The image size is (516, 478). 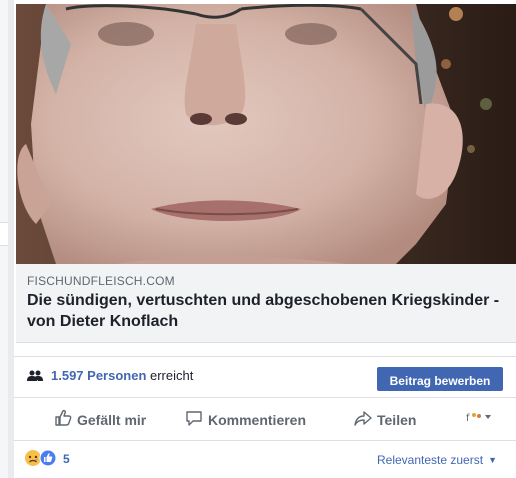 What do you see at coordinates (440, 379) in the screenshot?
I see `promote-post-button: Beitrag bewerben` at bounding box center [440, 379].